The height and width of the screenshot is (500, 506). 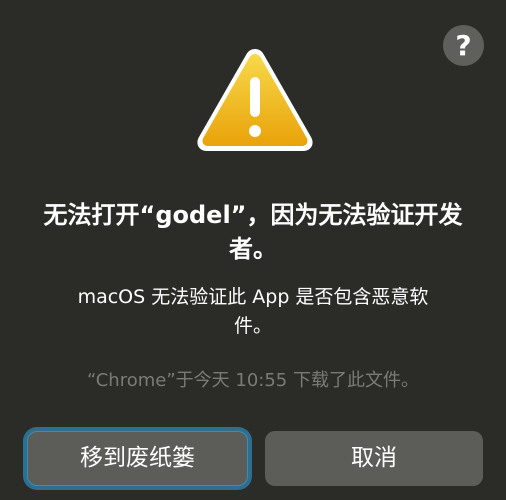 I want to click on move-to-trash-button: 移到废纸篓, so click(x=137, y=458).